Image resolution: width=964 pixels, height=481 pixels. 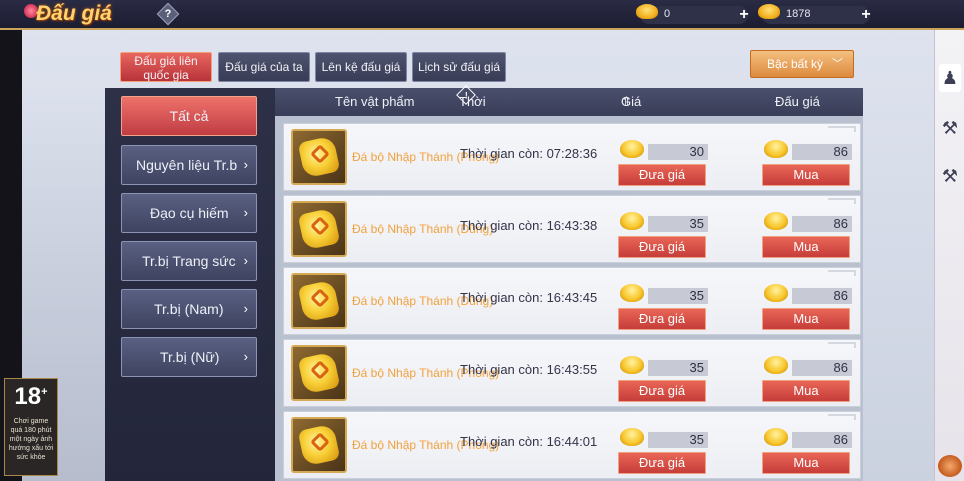 I want to click on gavel-tab-icon: ⚒, so click(x=950, y=128).